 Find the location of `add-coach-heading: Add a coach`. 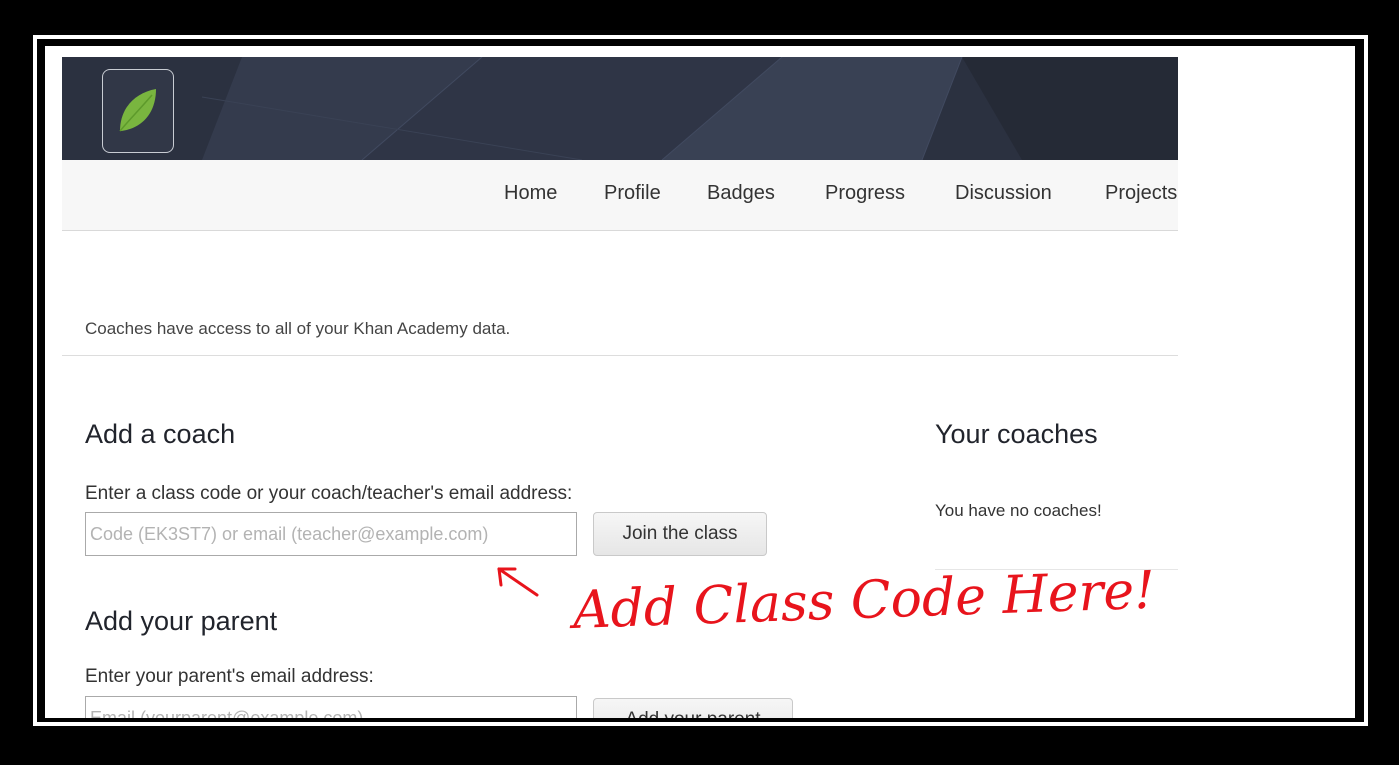

add-coach-heading: Add a coach is located at coordinates (160, 434).